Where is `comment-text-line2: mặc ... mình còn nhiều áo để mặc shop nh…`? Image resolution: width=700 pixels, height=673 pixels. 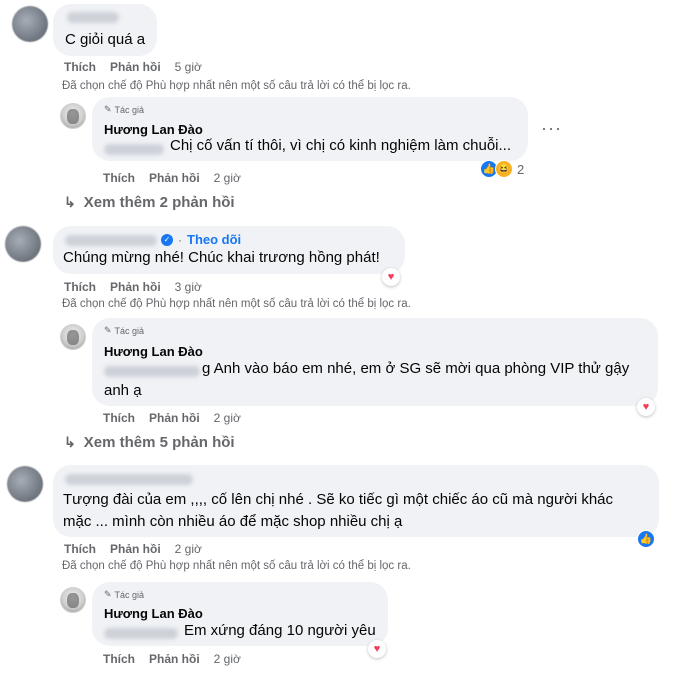 comment-text-line2: mặc ... mình còn nhiều áo để mặc shop nh… is located at coordinates (233, 521).